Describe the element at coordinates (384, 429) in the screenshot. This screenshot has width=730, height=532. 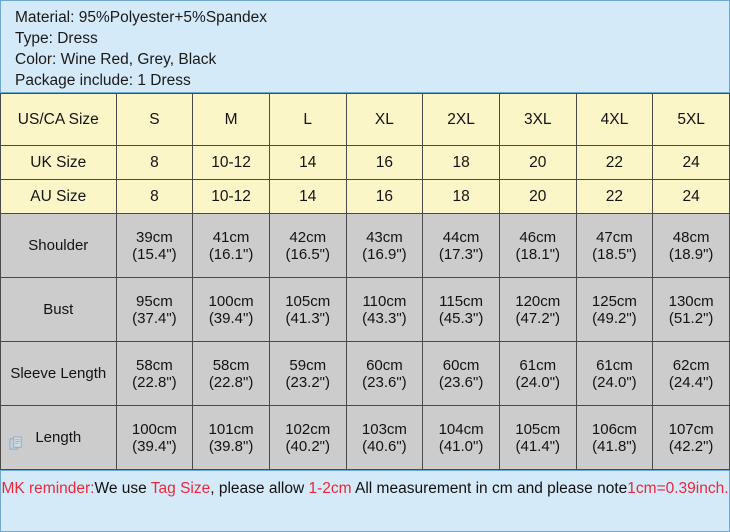
I see `value-cm: 103cm` at that location.